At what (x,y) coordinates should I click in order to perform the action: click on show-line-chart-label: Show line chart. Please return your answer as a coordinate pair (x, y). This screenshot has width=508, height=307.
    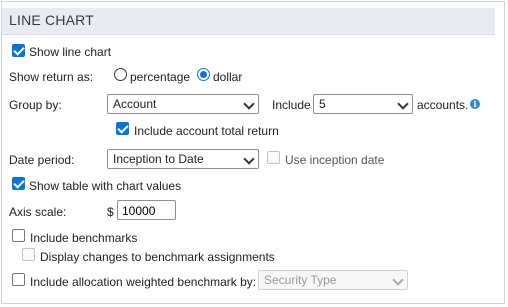
    Looking at the image, I should click on (70, 52).